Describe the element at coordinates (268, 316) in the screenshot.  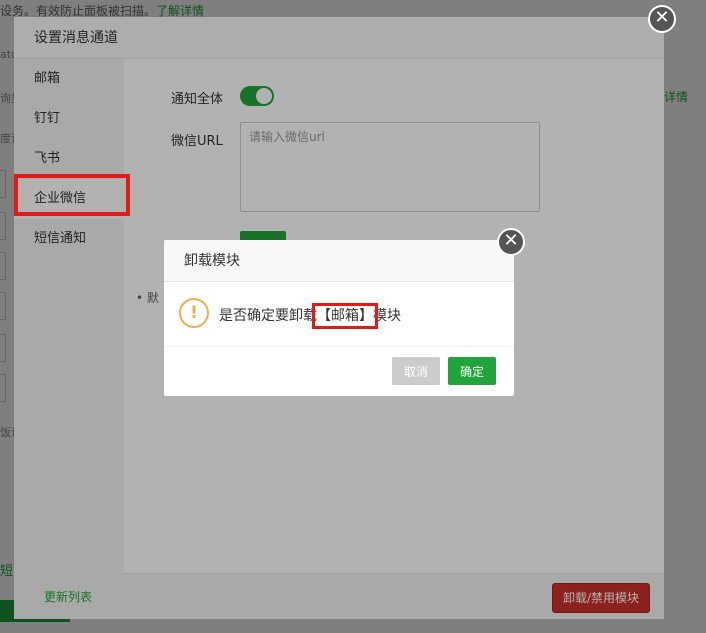
I see `confirm-message-prefix: 是否确定要卸载` at that location.